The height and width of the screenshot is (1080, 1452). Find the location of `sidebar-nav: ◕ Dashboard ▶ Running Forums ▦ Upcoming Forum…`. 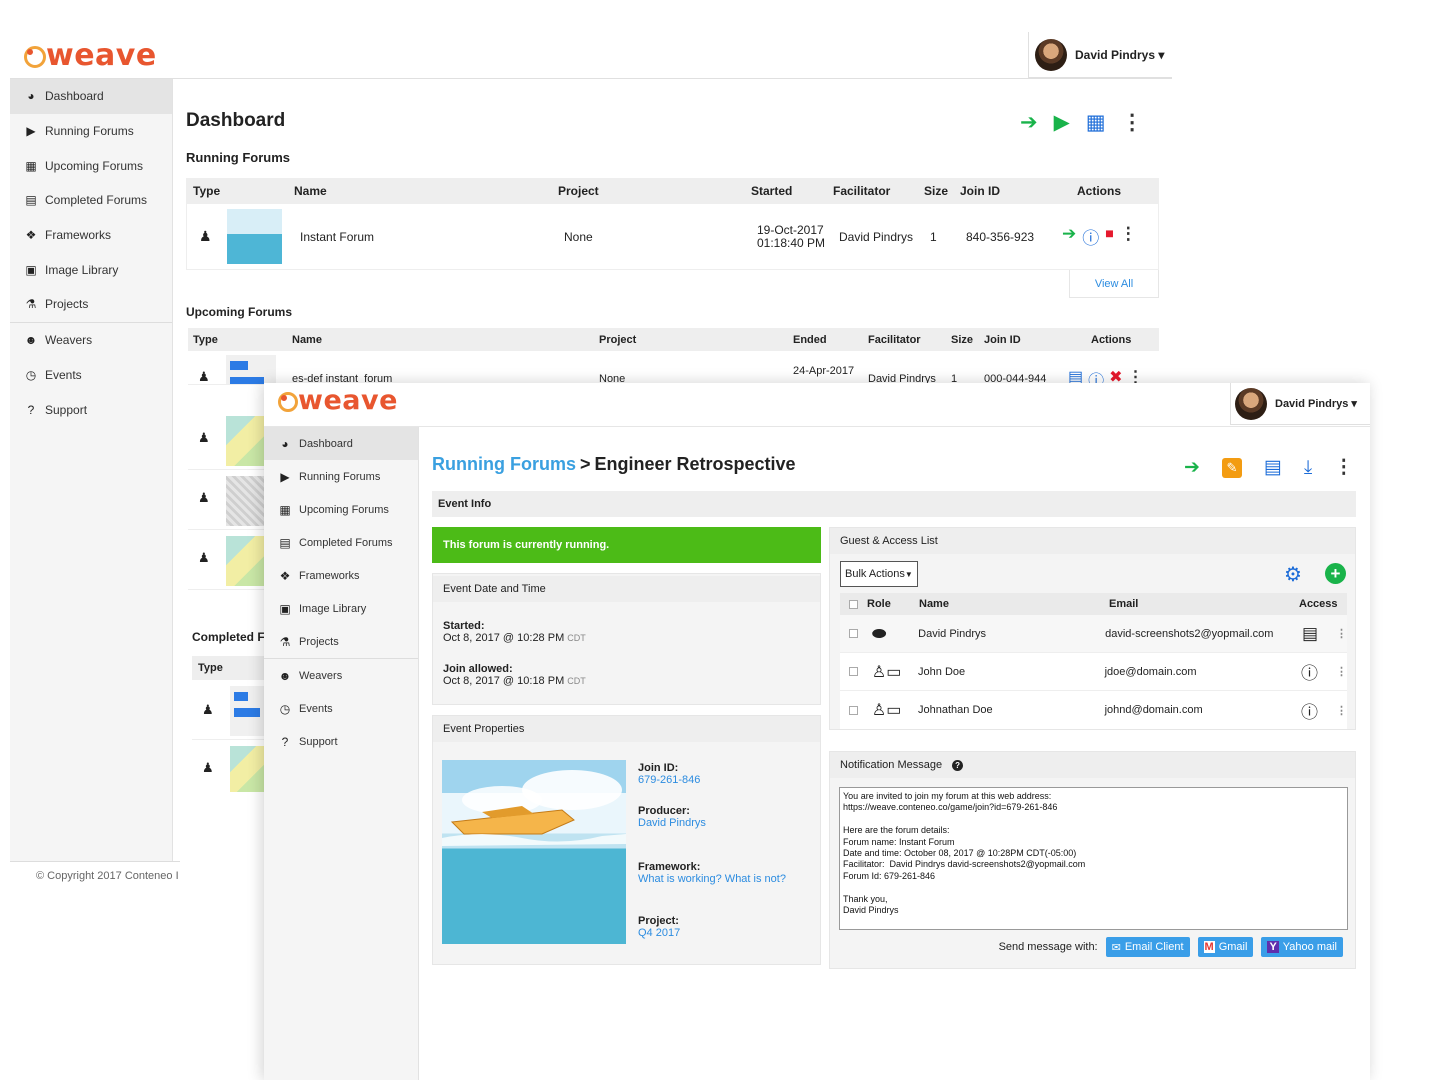

sidebar-nav: ◕ Dashboard ▶ Running Forums ▦ Upcoming Forum… is located at coordinates (341, 592).